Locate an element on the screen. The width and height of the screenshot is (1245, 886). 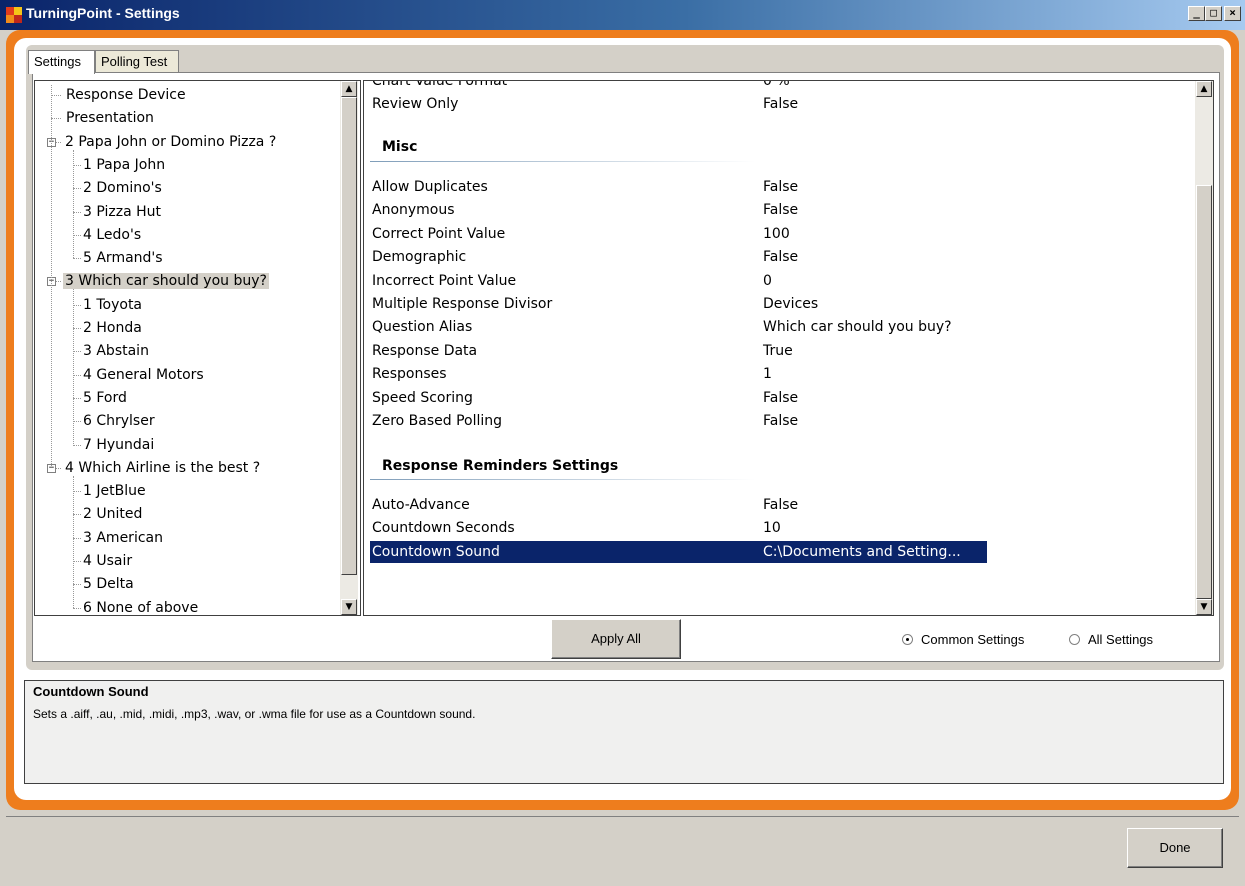
tree-node: 2 Papa John or Domino Pizza ? is located at coordinates (170, 142).